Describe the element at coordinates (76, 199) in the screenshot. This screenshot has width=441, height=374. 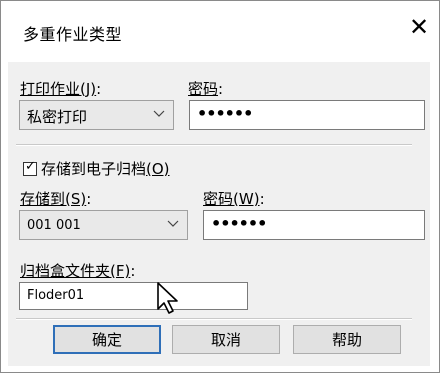
I see `store-to-hotkey: (S)` at that location.